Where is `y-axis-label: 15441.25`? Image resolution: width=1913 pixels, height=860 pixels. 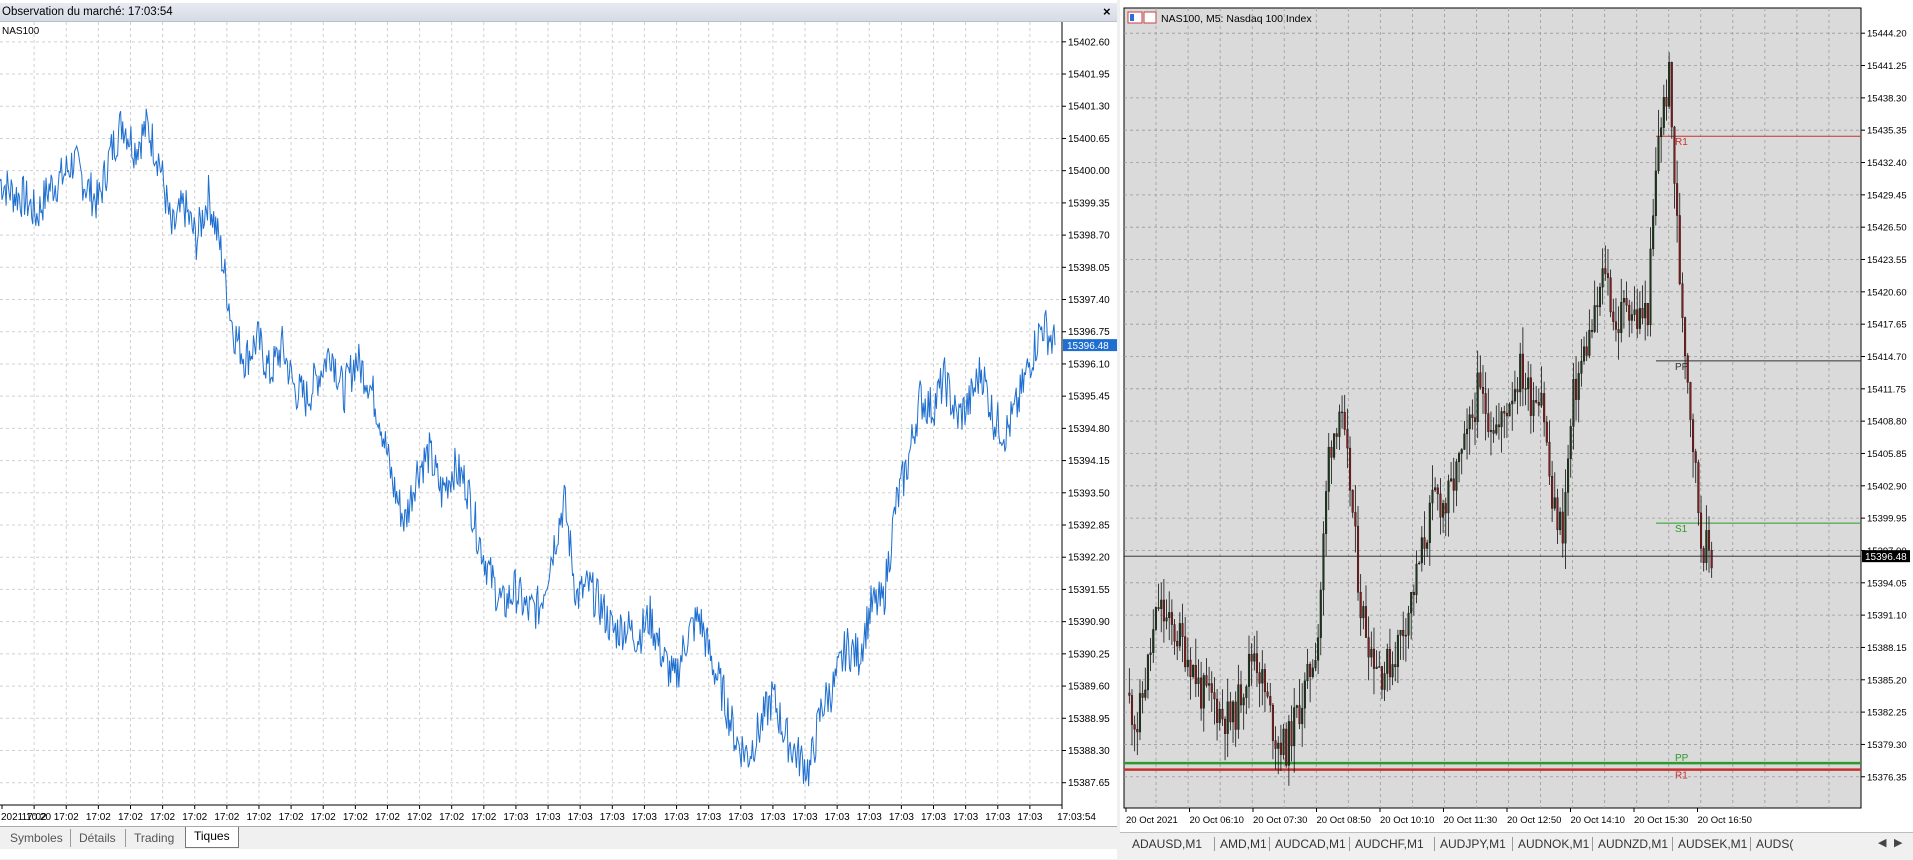 y-axis-label: 15441.25 is located at coordinates (1887, 66).